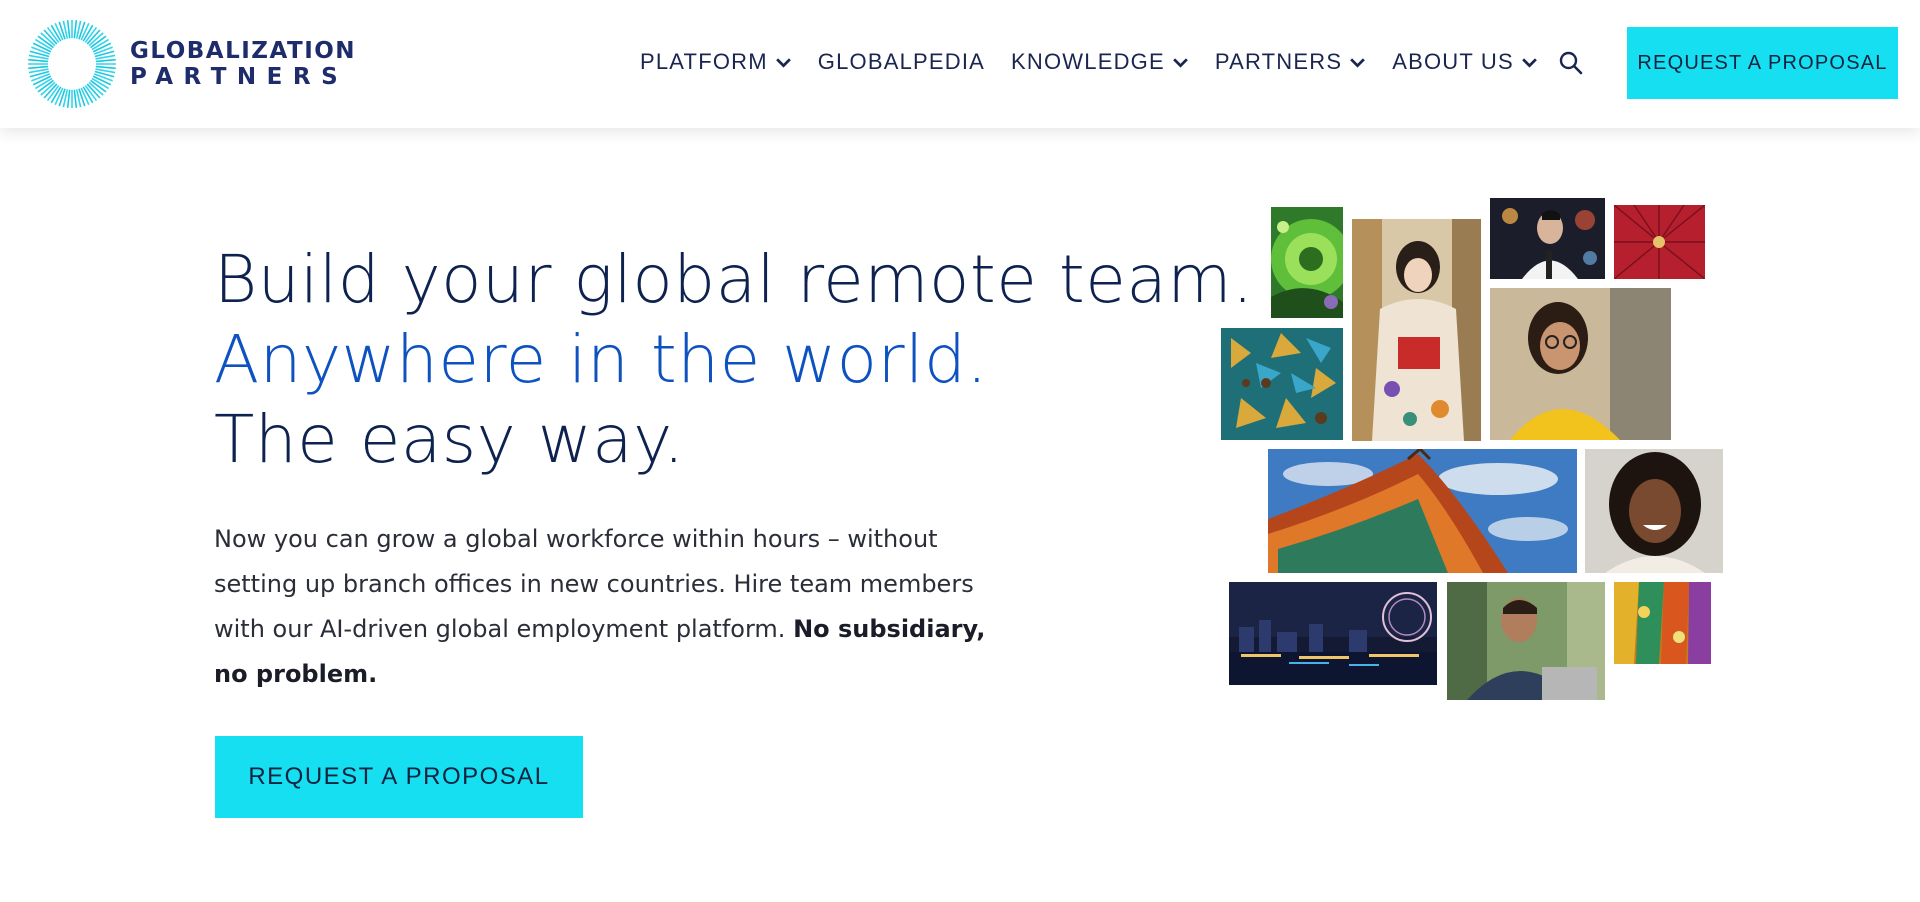 This screenshot has width=1920, height=902. What do you see at coordinates (1333, 633) in the screenshot?
I see `city-skyline-image` at bounding box center [1333, 633].